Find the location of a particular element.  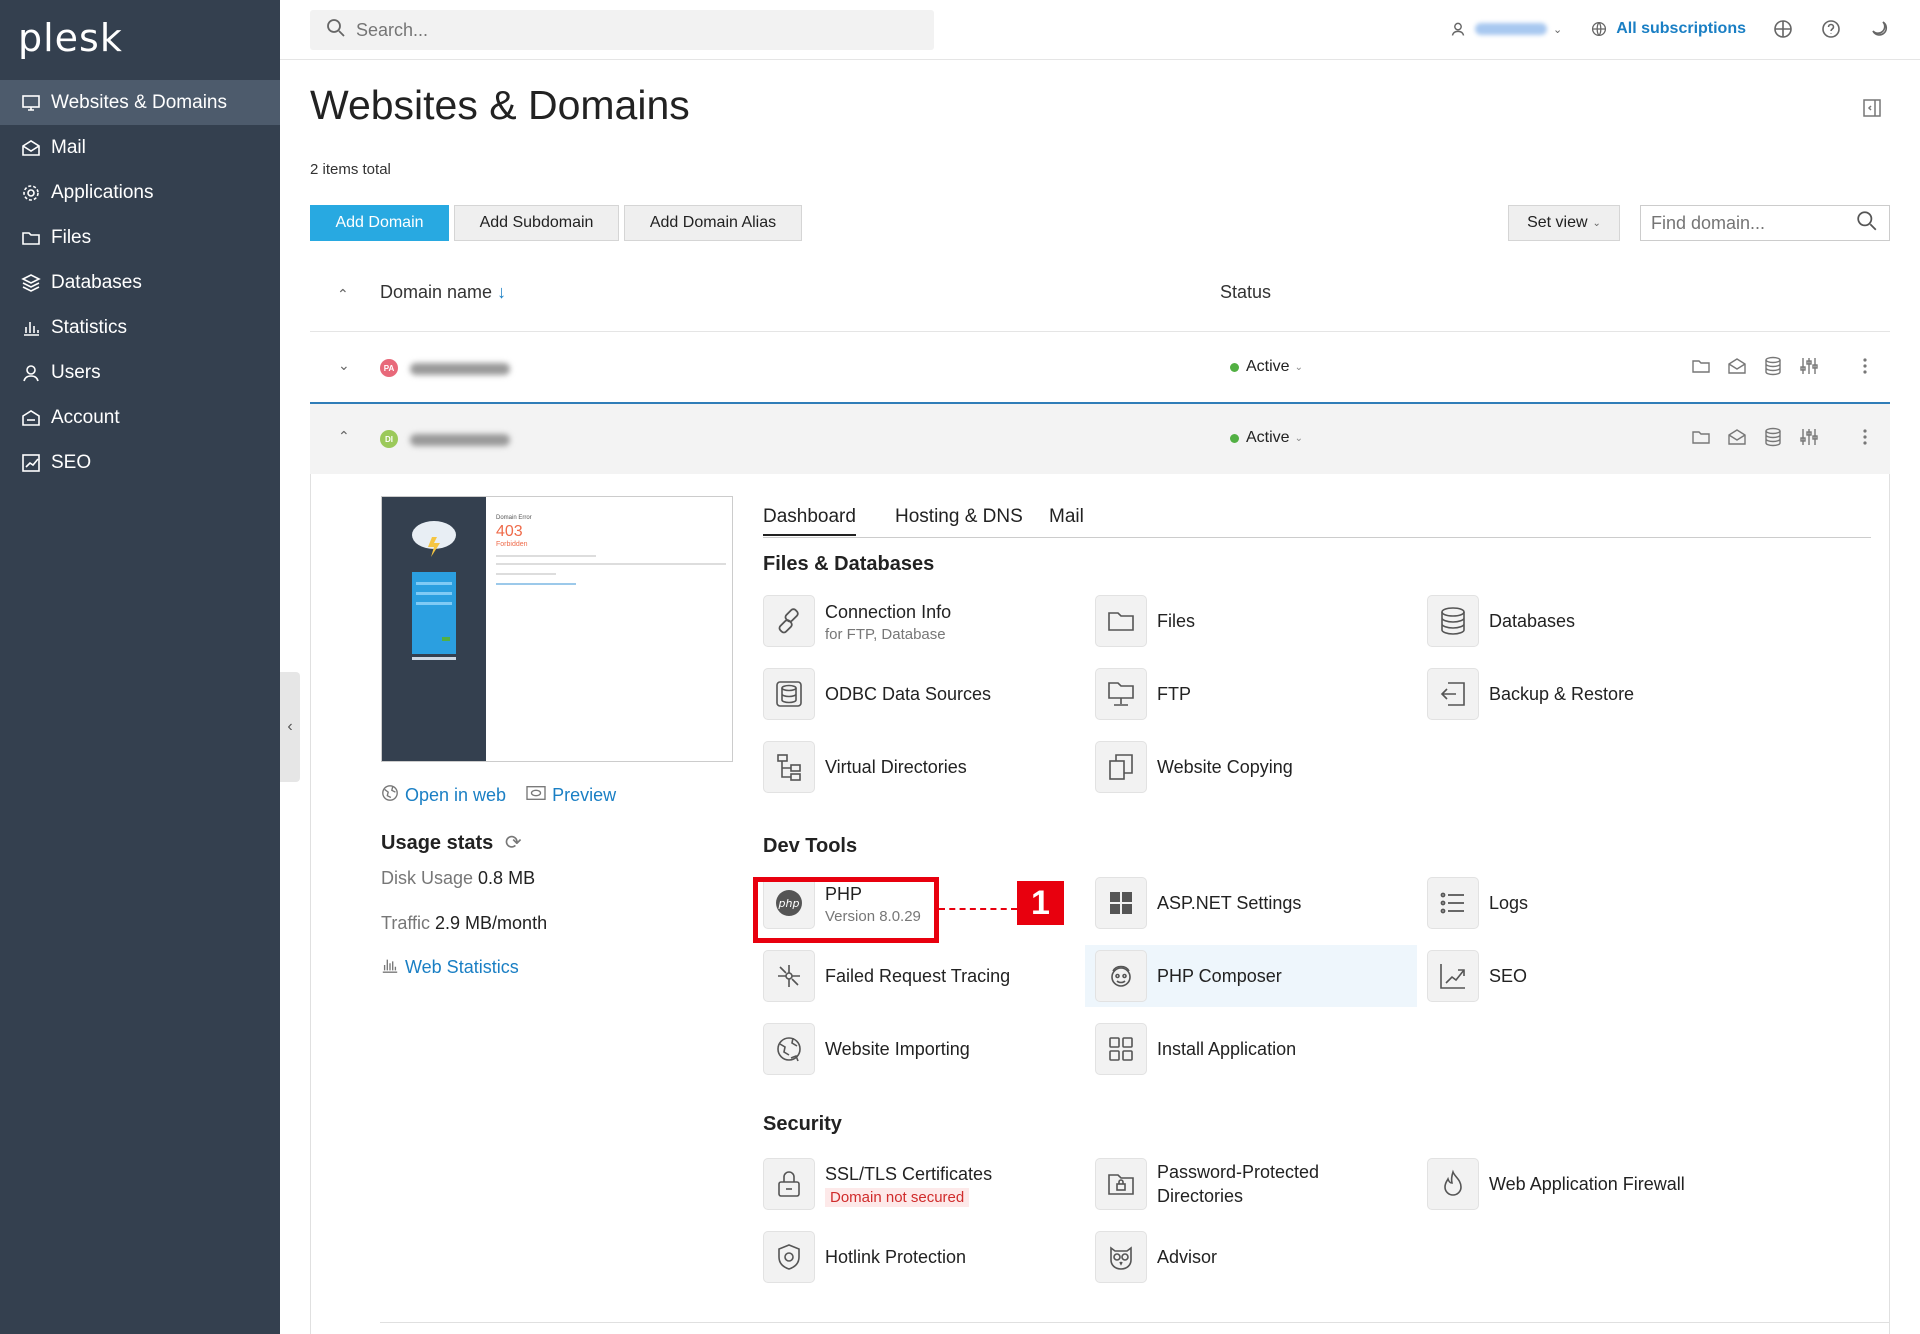

side-panel-toggle-icon is located at coordinates (1872, 108).